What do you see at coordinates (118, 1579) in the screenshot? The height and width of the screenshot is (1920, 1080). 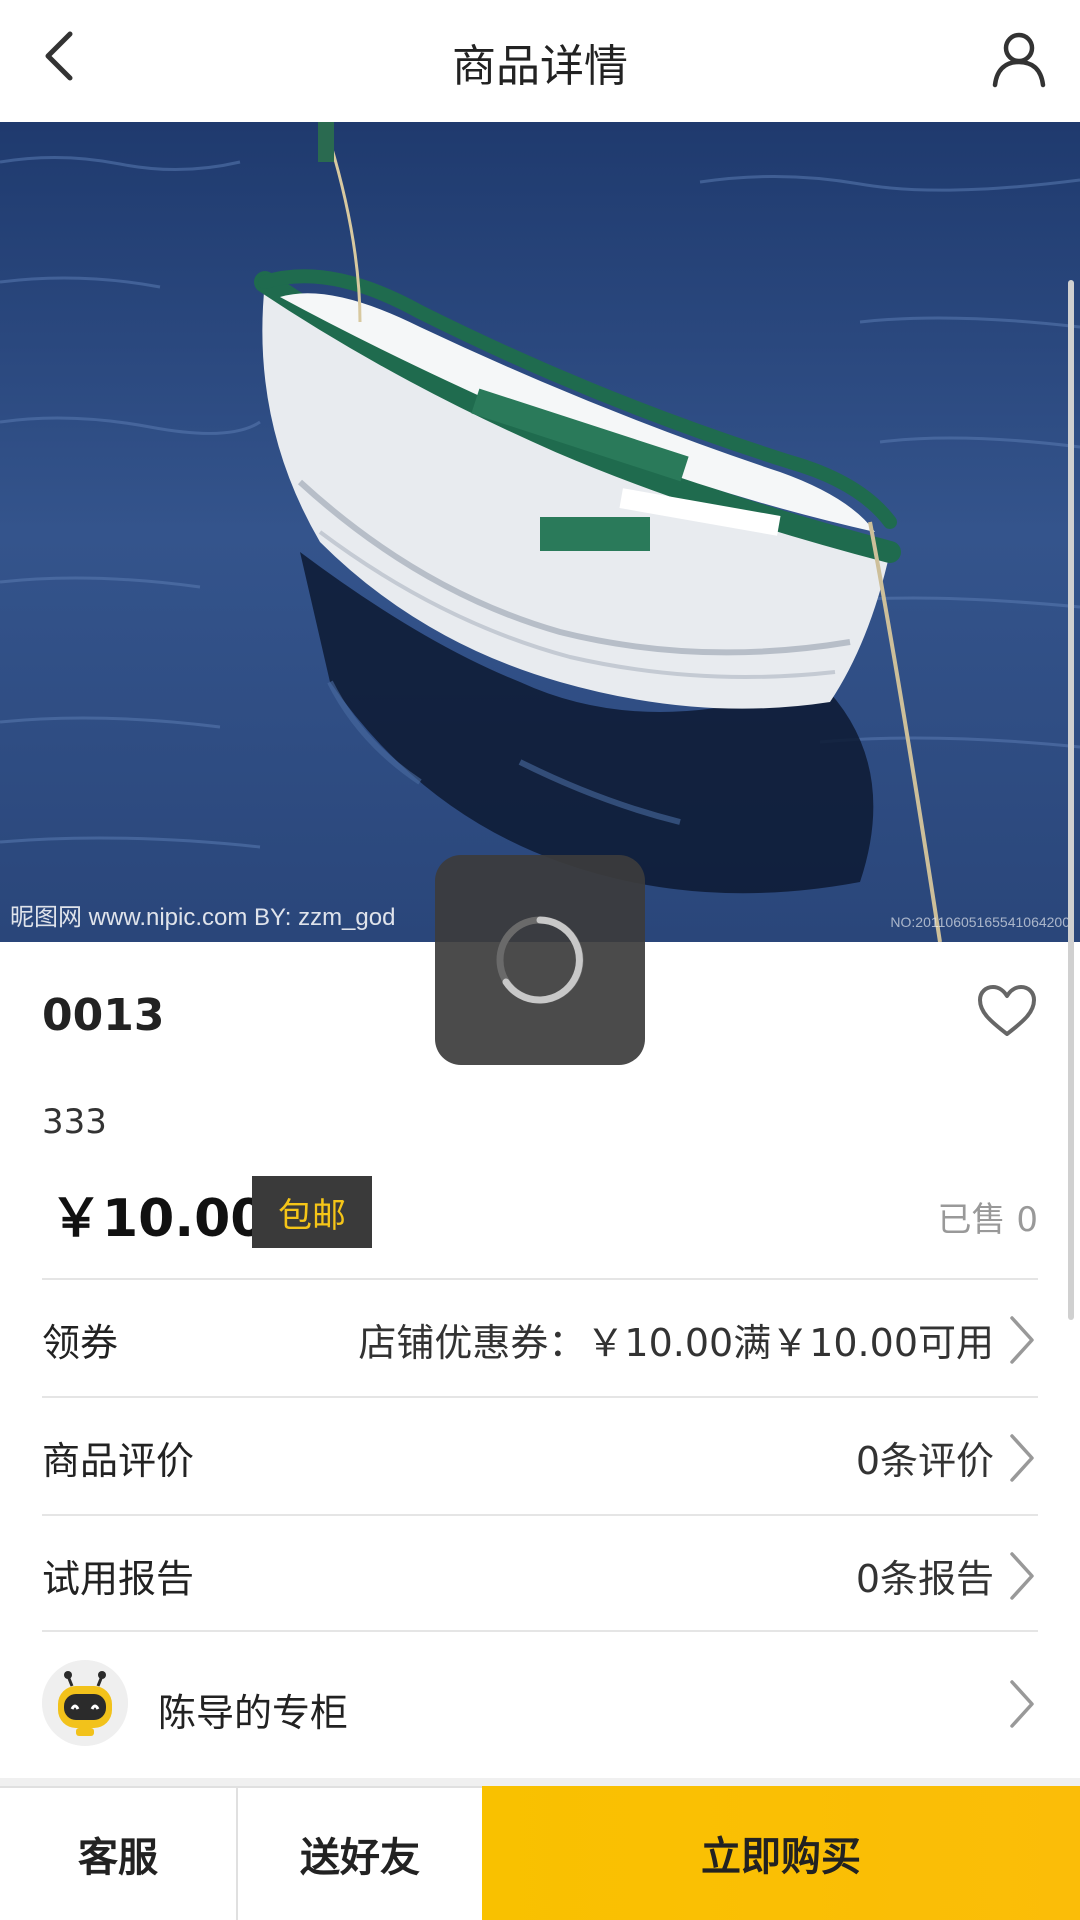 I see `trial-report-label: 试用报告` at bounding box center [118, 1579].